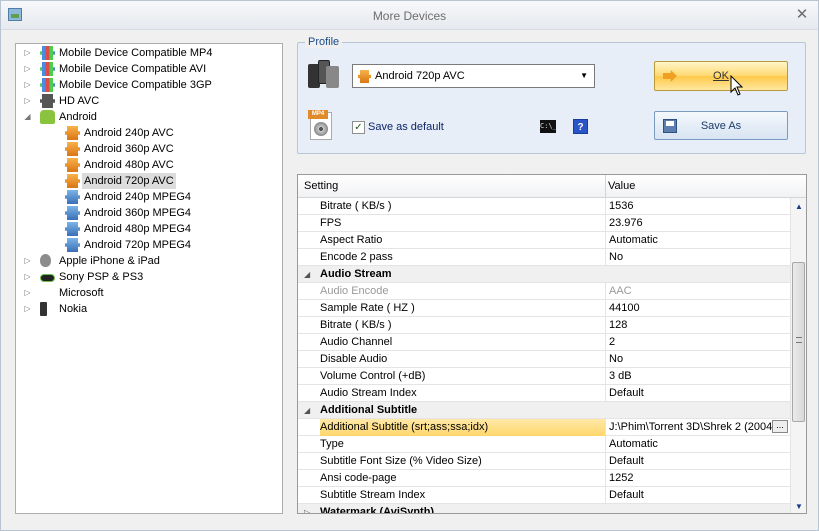 The height and width of the screenshot is (531, 819). What do you see at coordinates (78, 117) in the screenshot?
I see `tree-item-label: Android` at bounding box center [78, 117].